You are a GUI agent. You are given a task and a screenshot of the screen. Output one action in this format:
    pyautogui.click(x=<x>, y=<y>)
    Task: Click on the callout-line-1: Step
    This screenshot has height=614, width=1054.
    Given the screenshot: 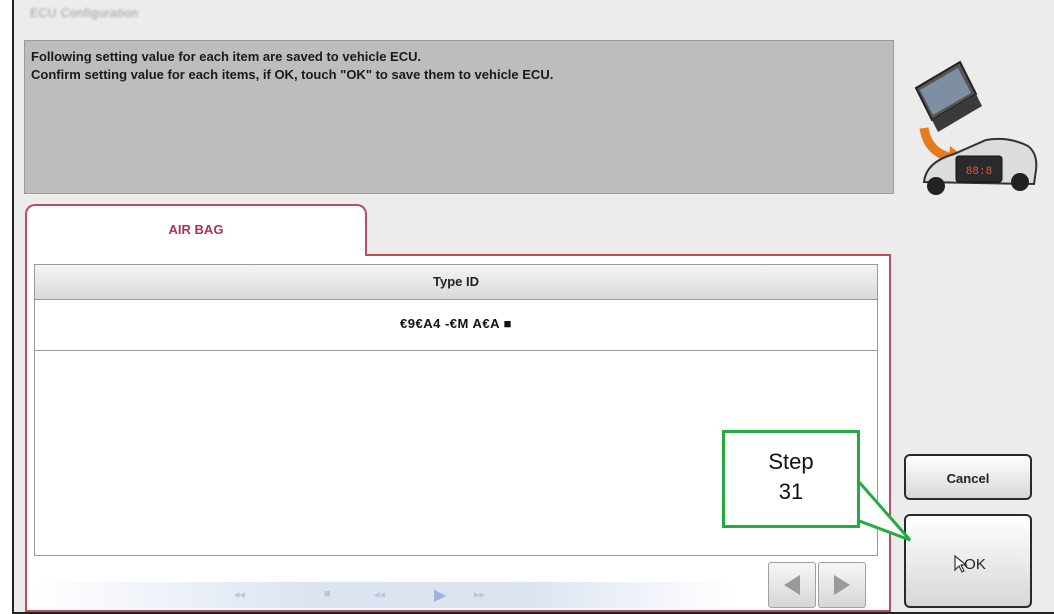 What is the action you would take?
    pyautogui.click(x=791, y=461)
    